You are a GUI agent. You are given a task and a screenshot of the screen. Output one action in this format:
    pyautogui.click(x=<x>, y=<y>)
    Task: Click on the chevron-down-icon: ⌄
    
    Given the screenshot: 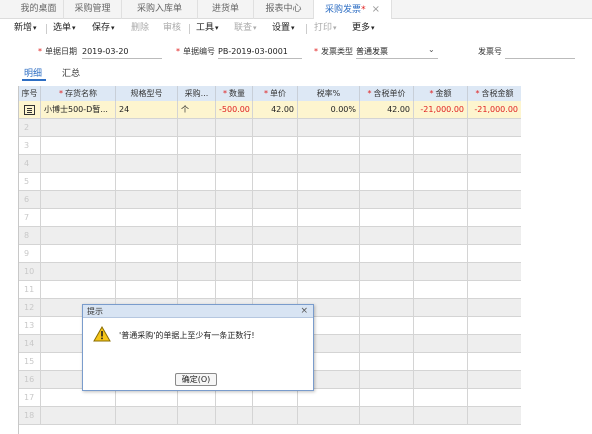 What is the action you would take?
    pyautogui.click(x=431, y=49)
    